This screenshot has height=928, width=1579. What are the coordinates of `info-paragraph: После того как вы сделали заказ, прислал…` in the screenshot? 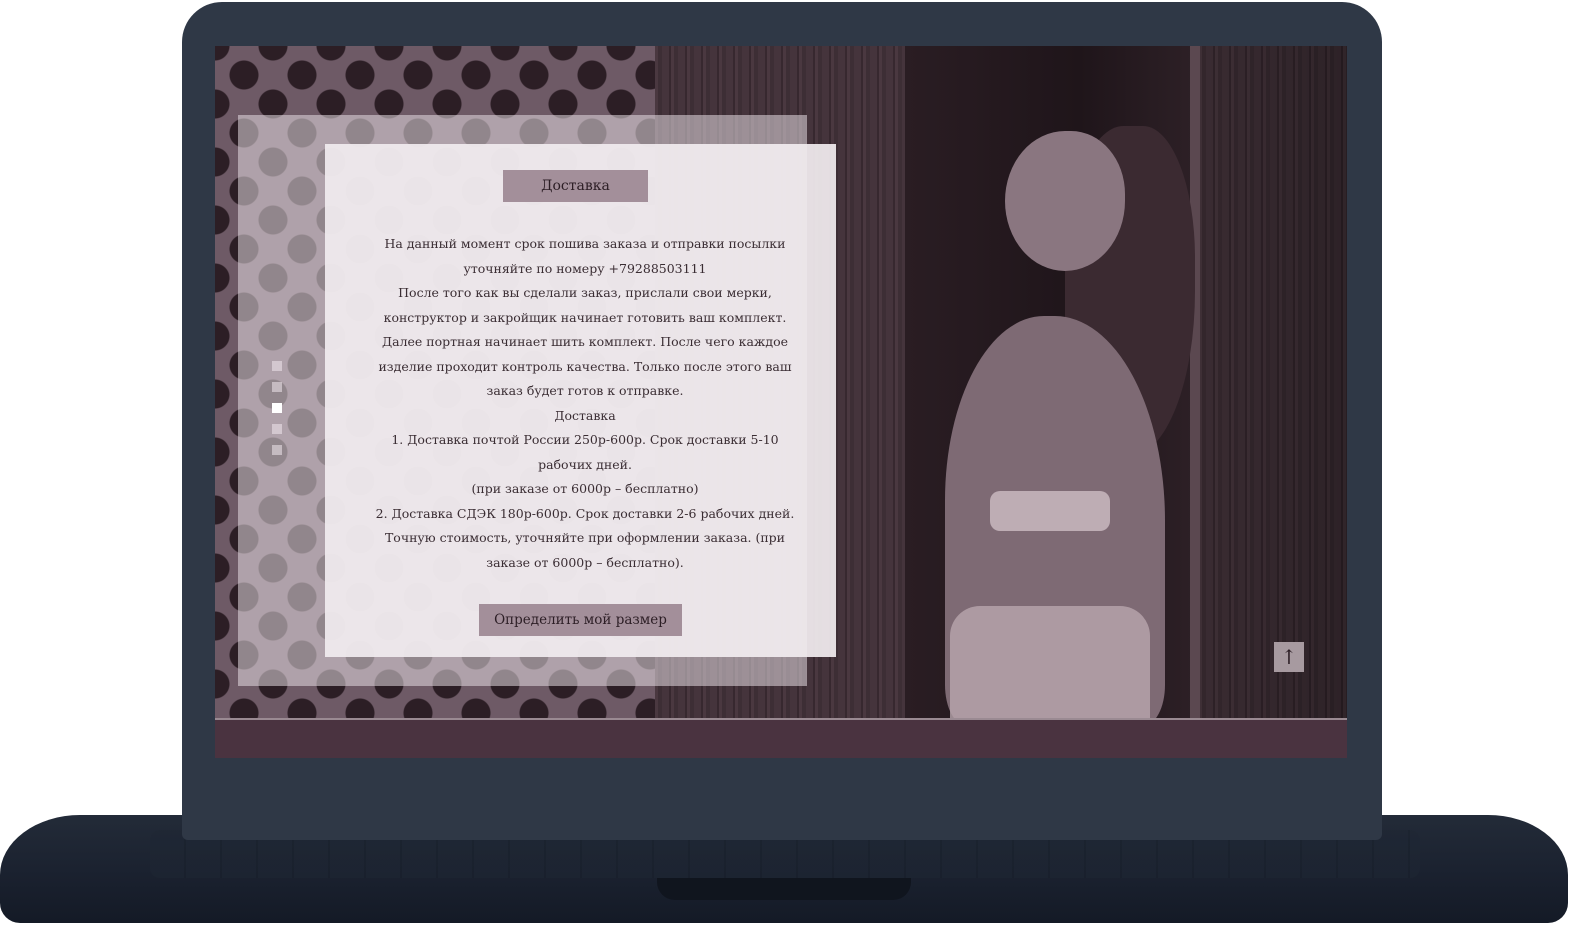 It's located at (585, 341).